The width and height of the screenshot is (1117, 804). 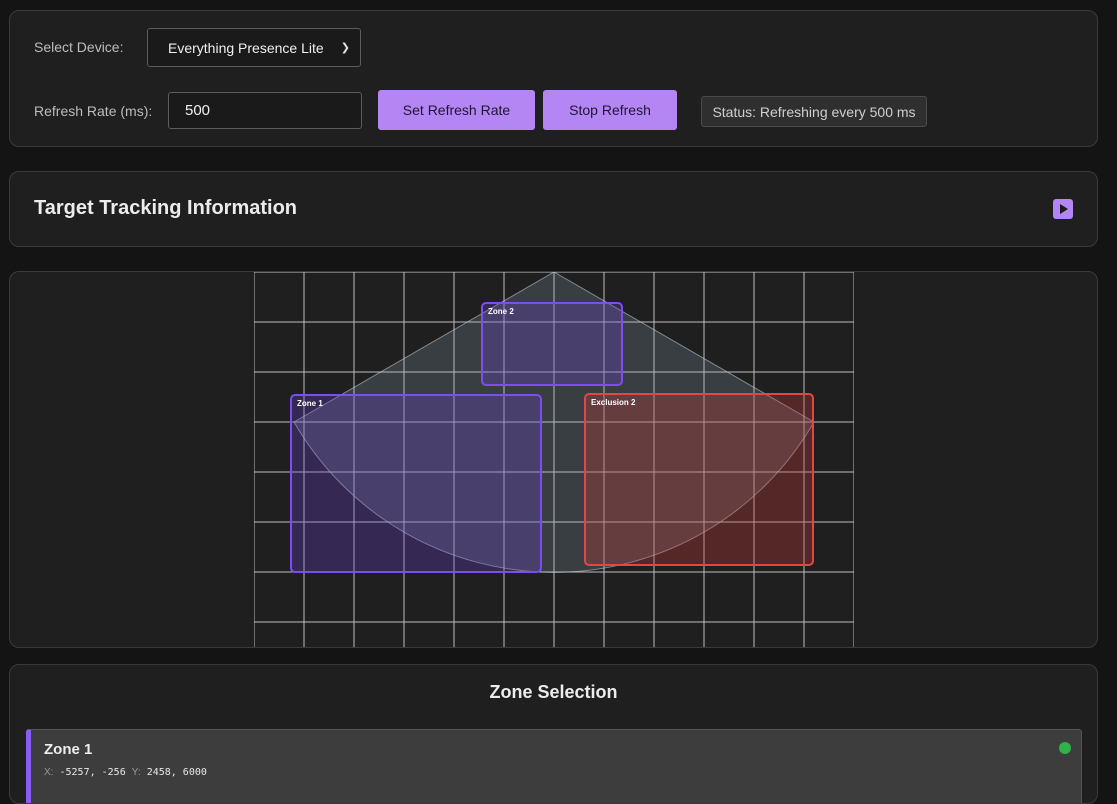 What do you see at coordinates (1065, 748) in the screenshot?
I see `zone-status-dot` at bounding box center [1065, 748].